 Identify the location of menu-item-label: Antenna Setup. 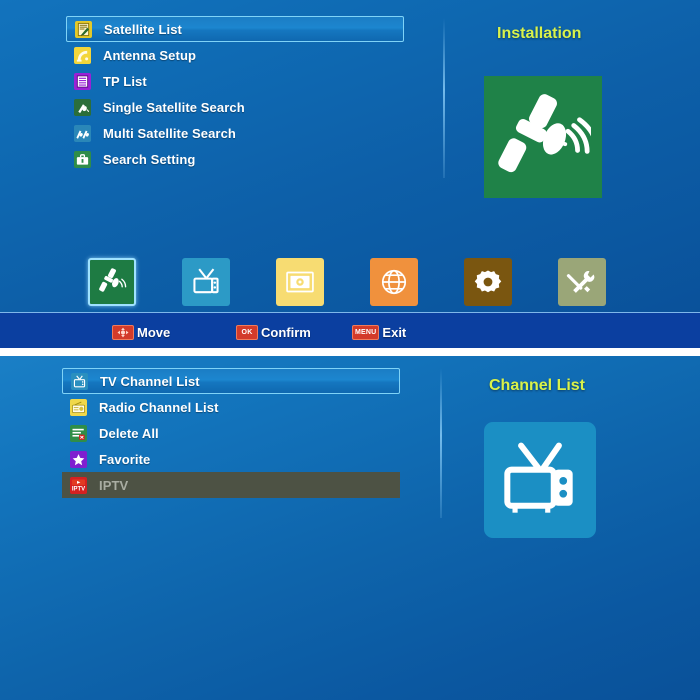
(150, 55).